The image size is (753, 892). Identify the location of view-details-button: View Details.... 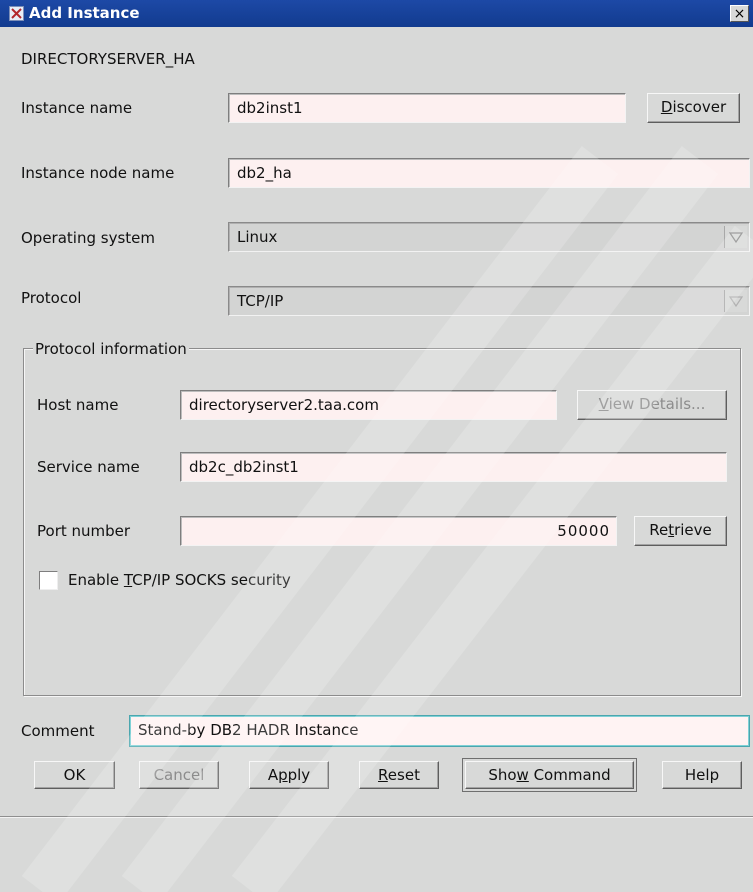
(652, 405).